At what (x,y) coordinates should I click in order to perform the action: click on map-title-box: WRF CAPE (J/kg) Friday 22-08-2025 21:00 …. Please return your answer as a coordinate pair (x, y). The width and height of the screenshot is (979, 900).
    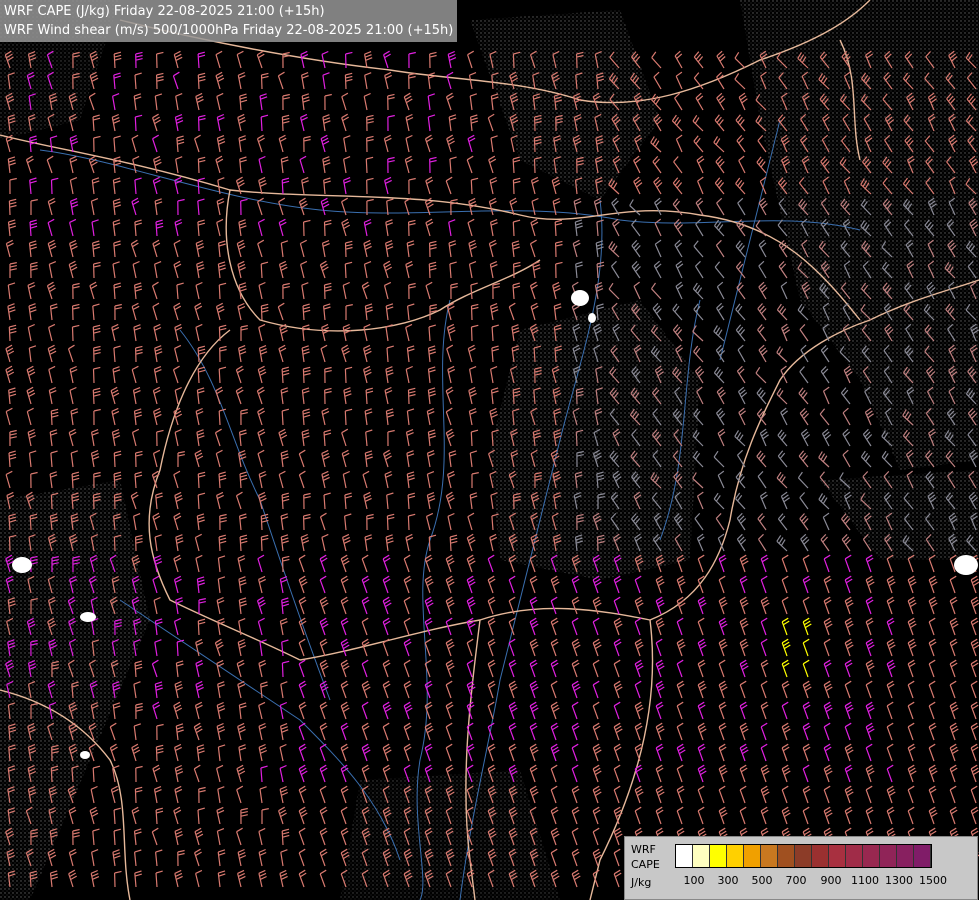
    Looking at the image, I should click on (229, 21).